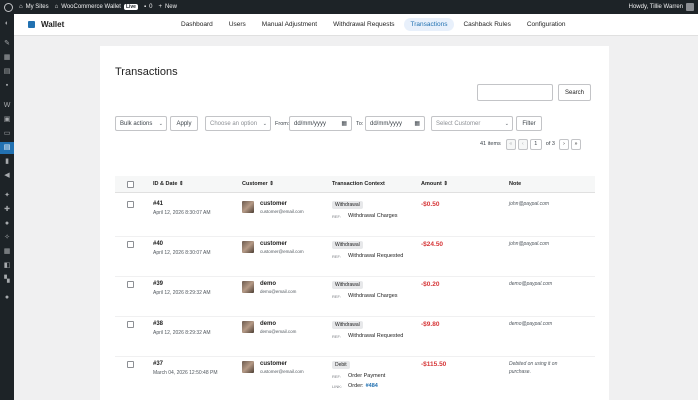  Describe the element at coordinates (320, 123) in the screenshot. I see `from-date-input: dd/mm/yyyy ▦` at that location.